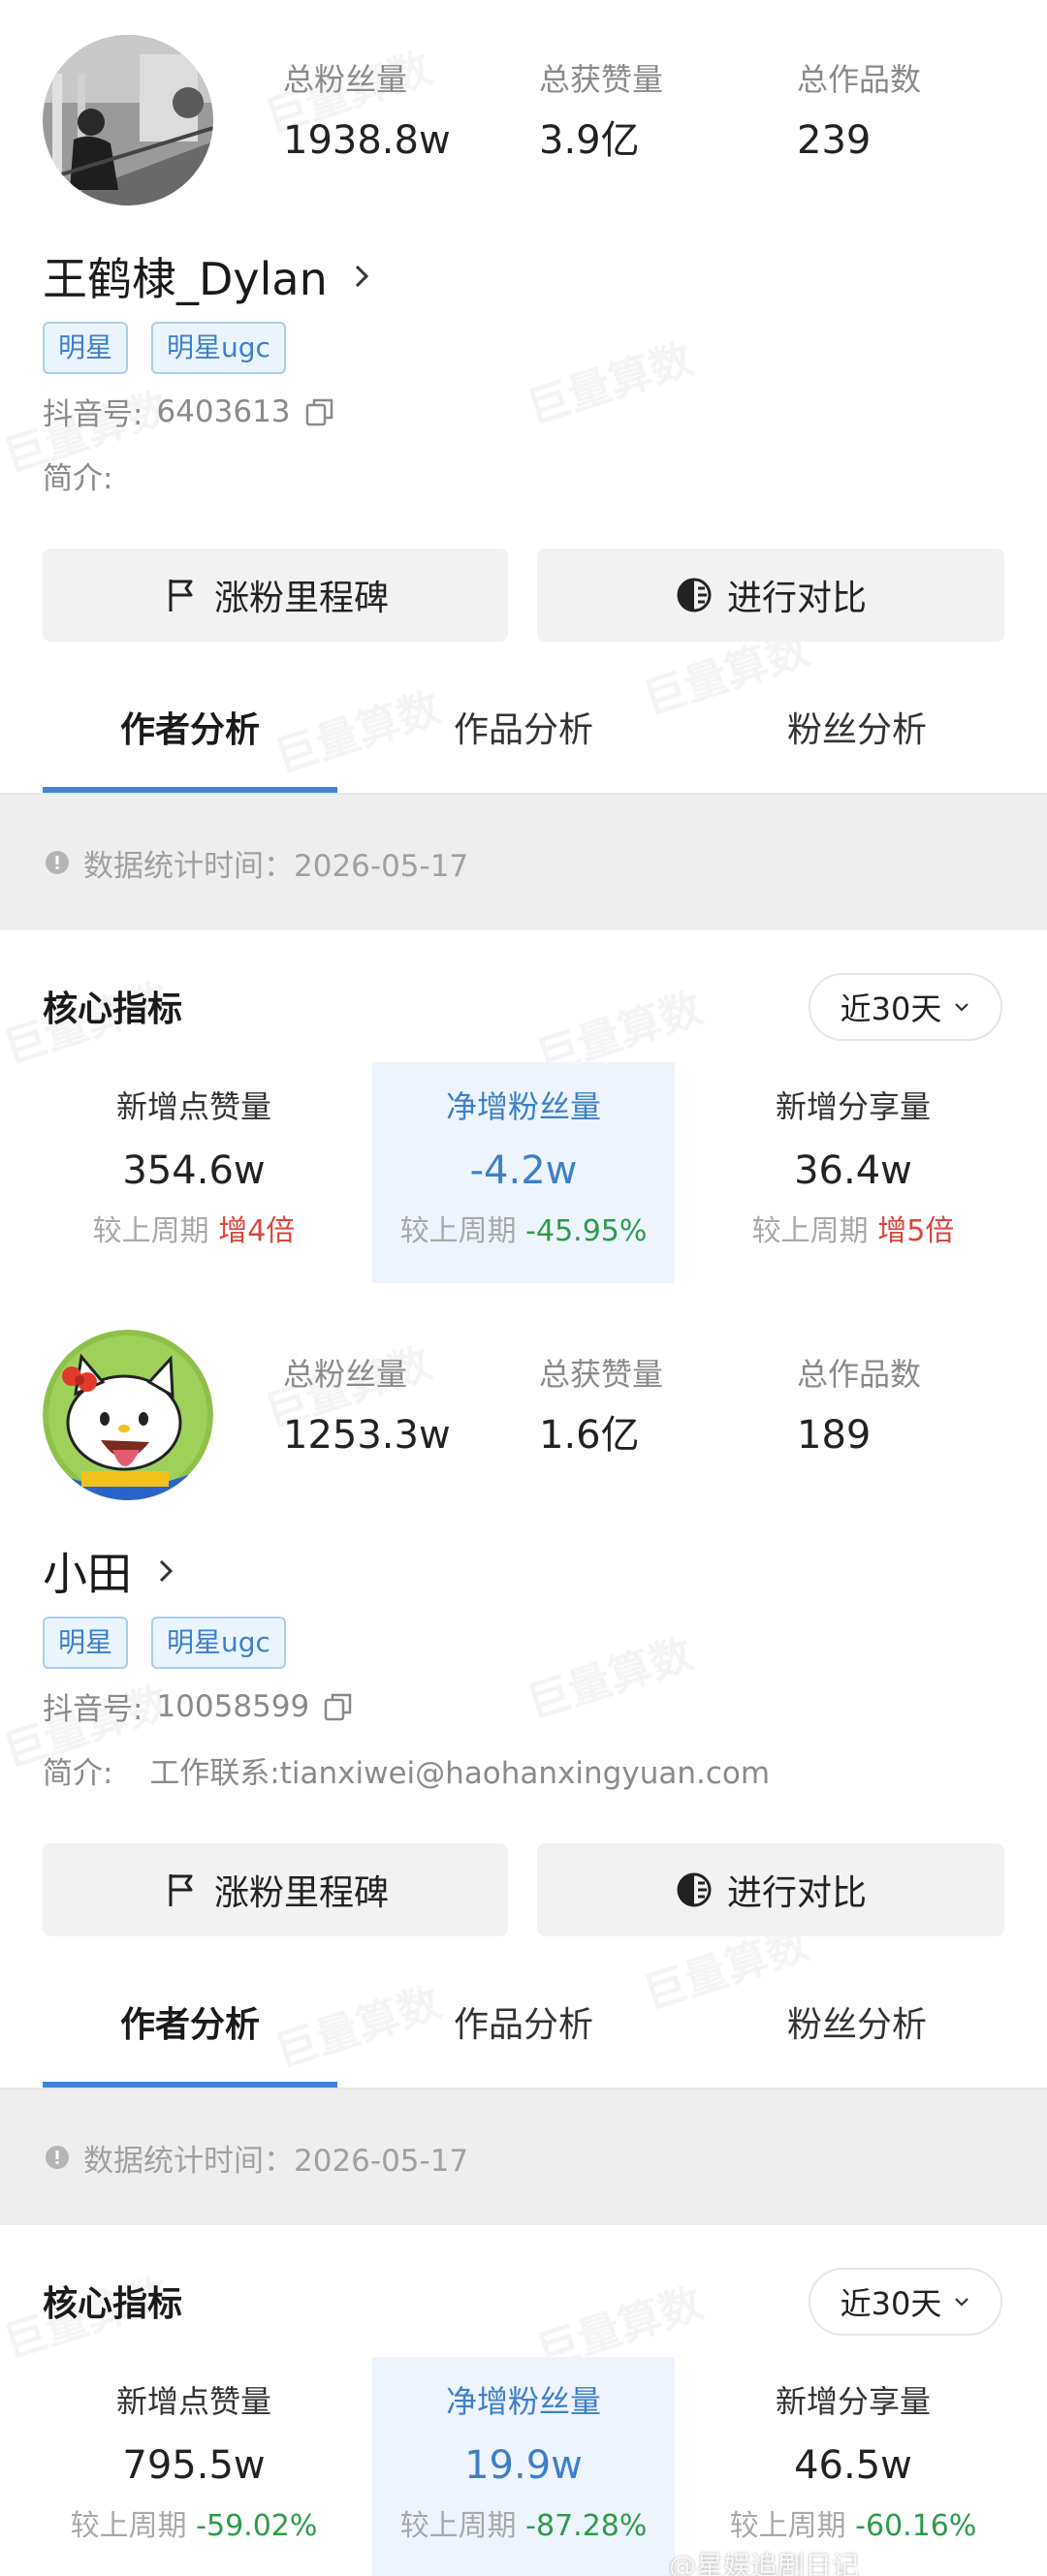  I want to click on metric-compare: 较上周期 -59.02%, so click(194, 2526).